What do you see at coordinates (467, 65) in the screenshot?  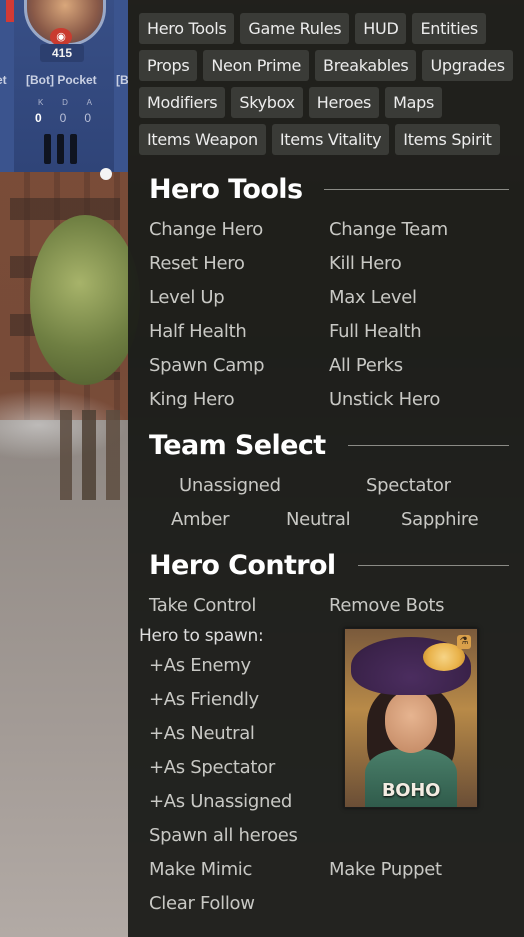 I see `tab-upgrades: Upgrades` at bounding box center [467, 65].